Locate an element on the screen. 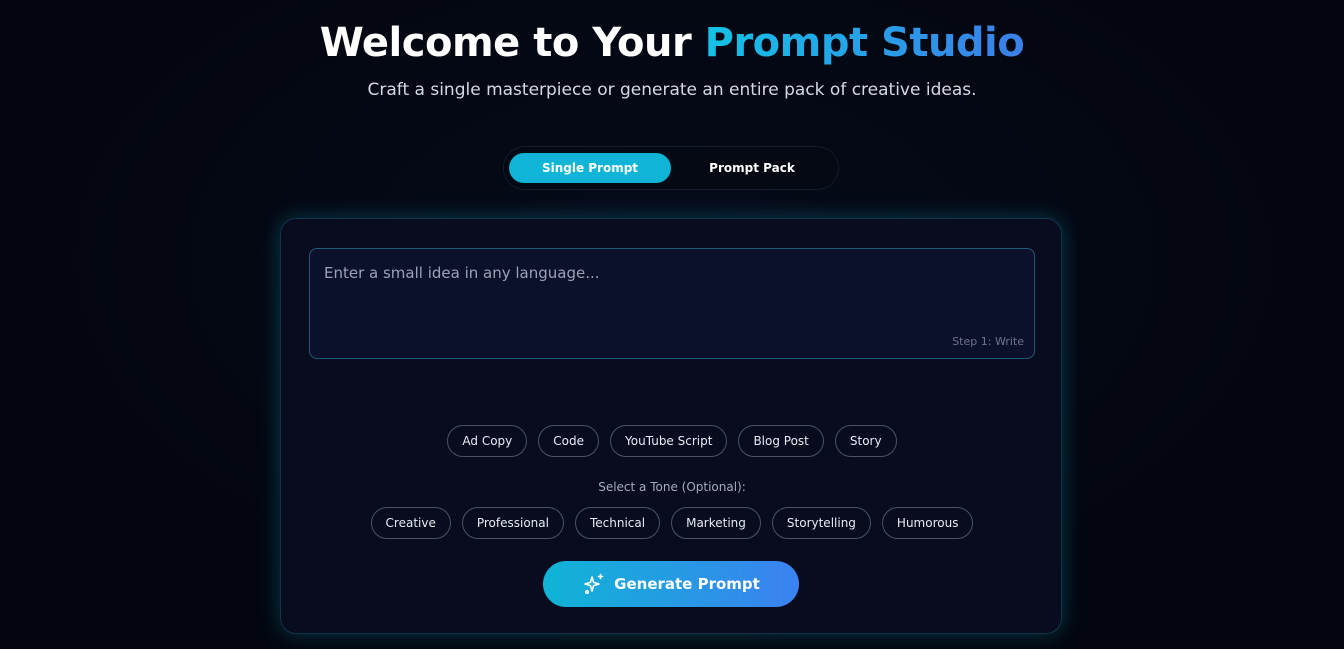  tone-marketing: Marketing is located at coordinates (716, 523).